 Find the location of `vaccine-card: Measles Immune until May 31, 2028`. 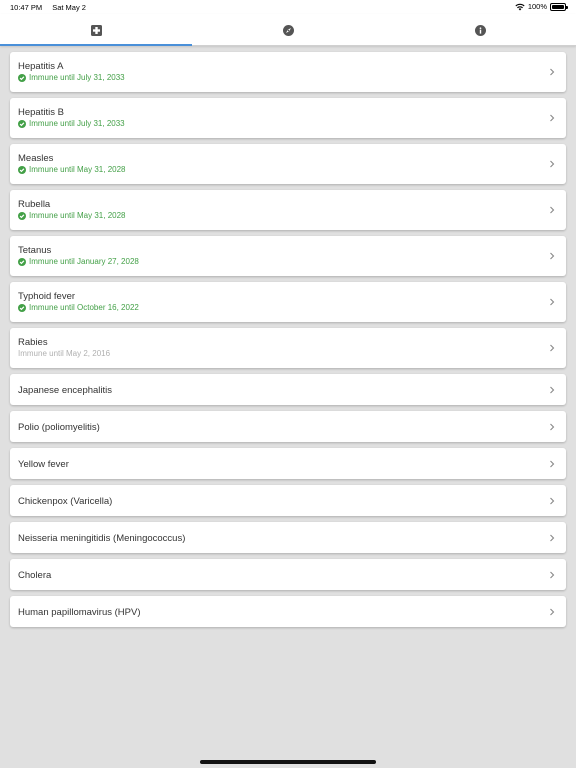

vaccine-card: Measles Immune until May 31, 2028 is located at coordinates (288, 164).